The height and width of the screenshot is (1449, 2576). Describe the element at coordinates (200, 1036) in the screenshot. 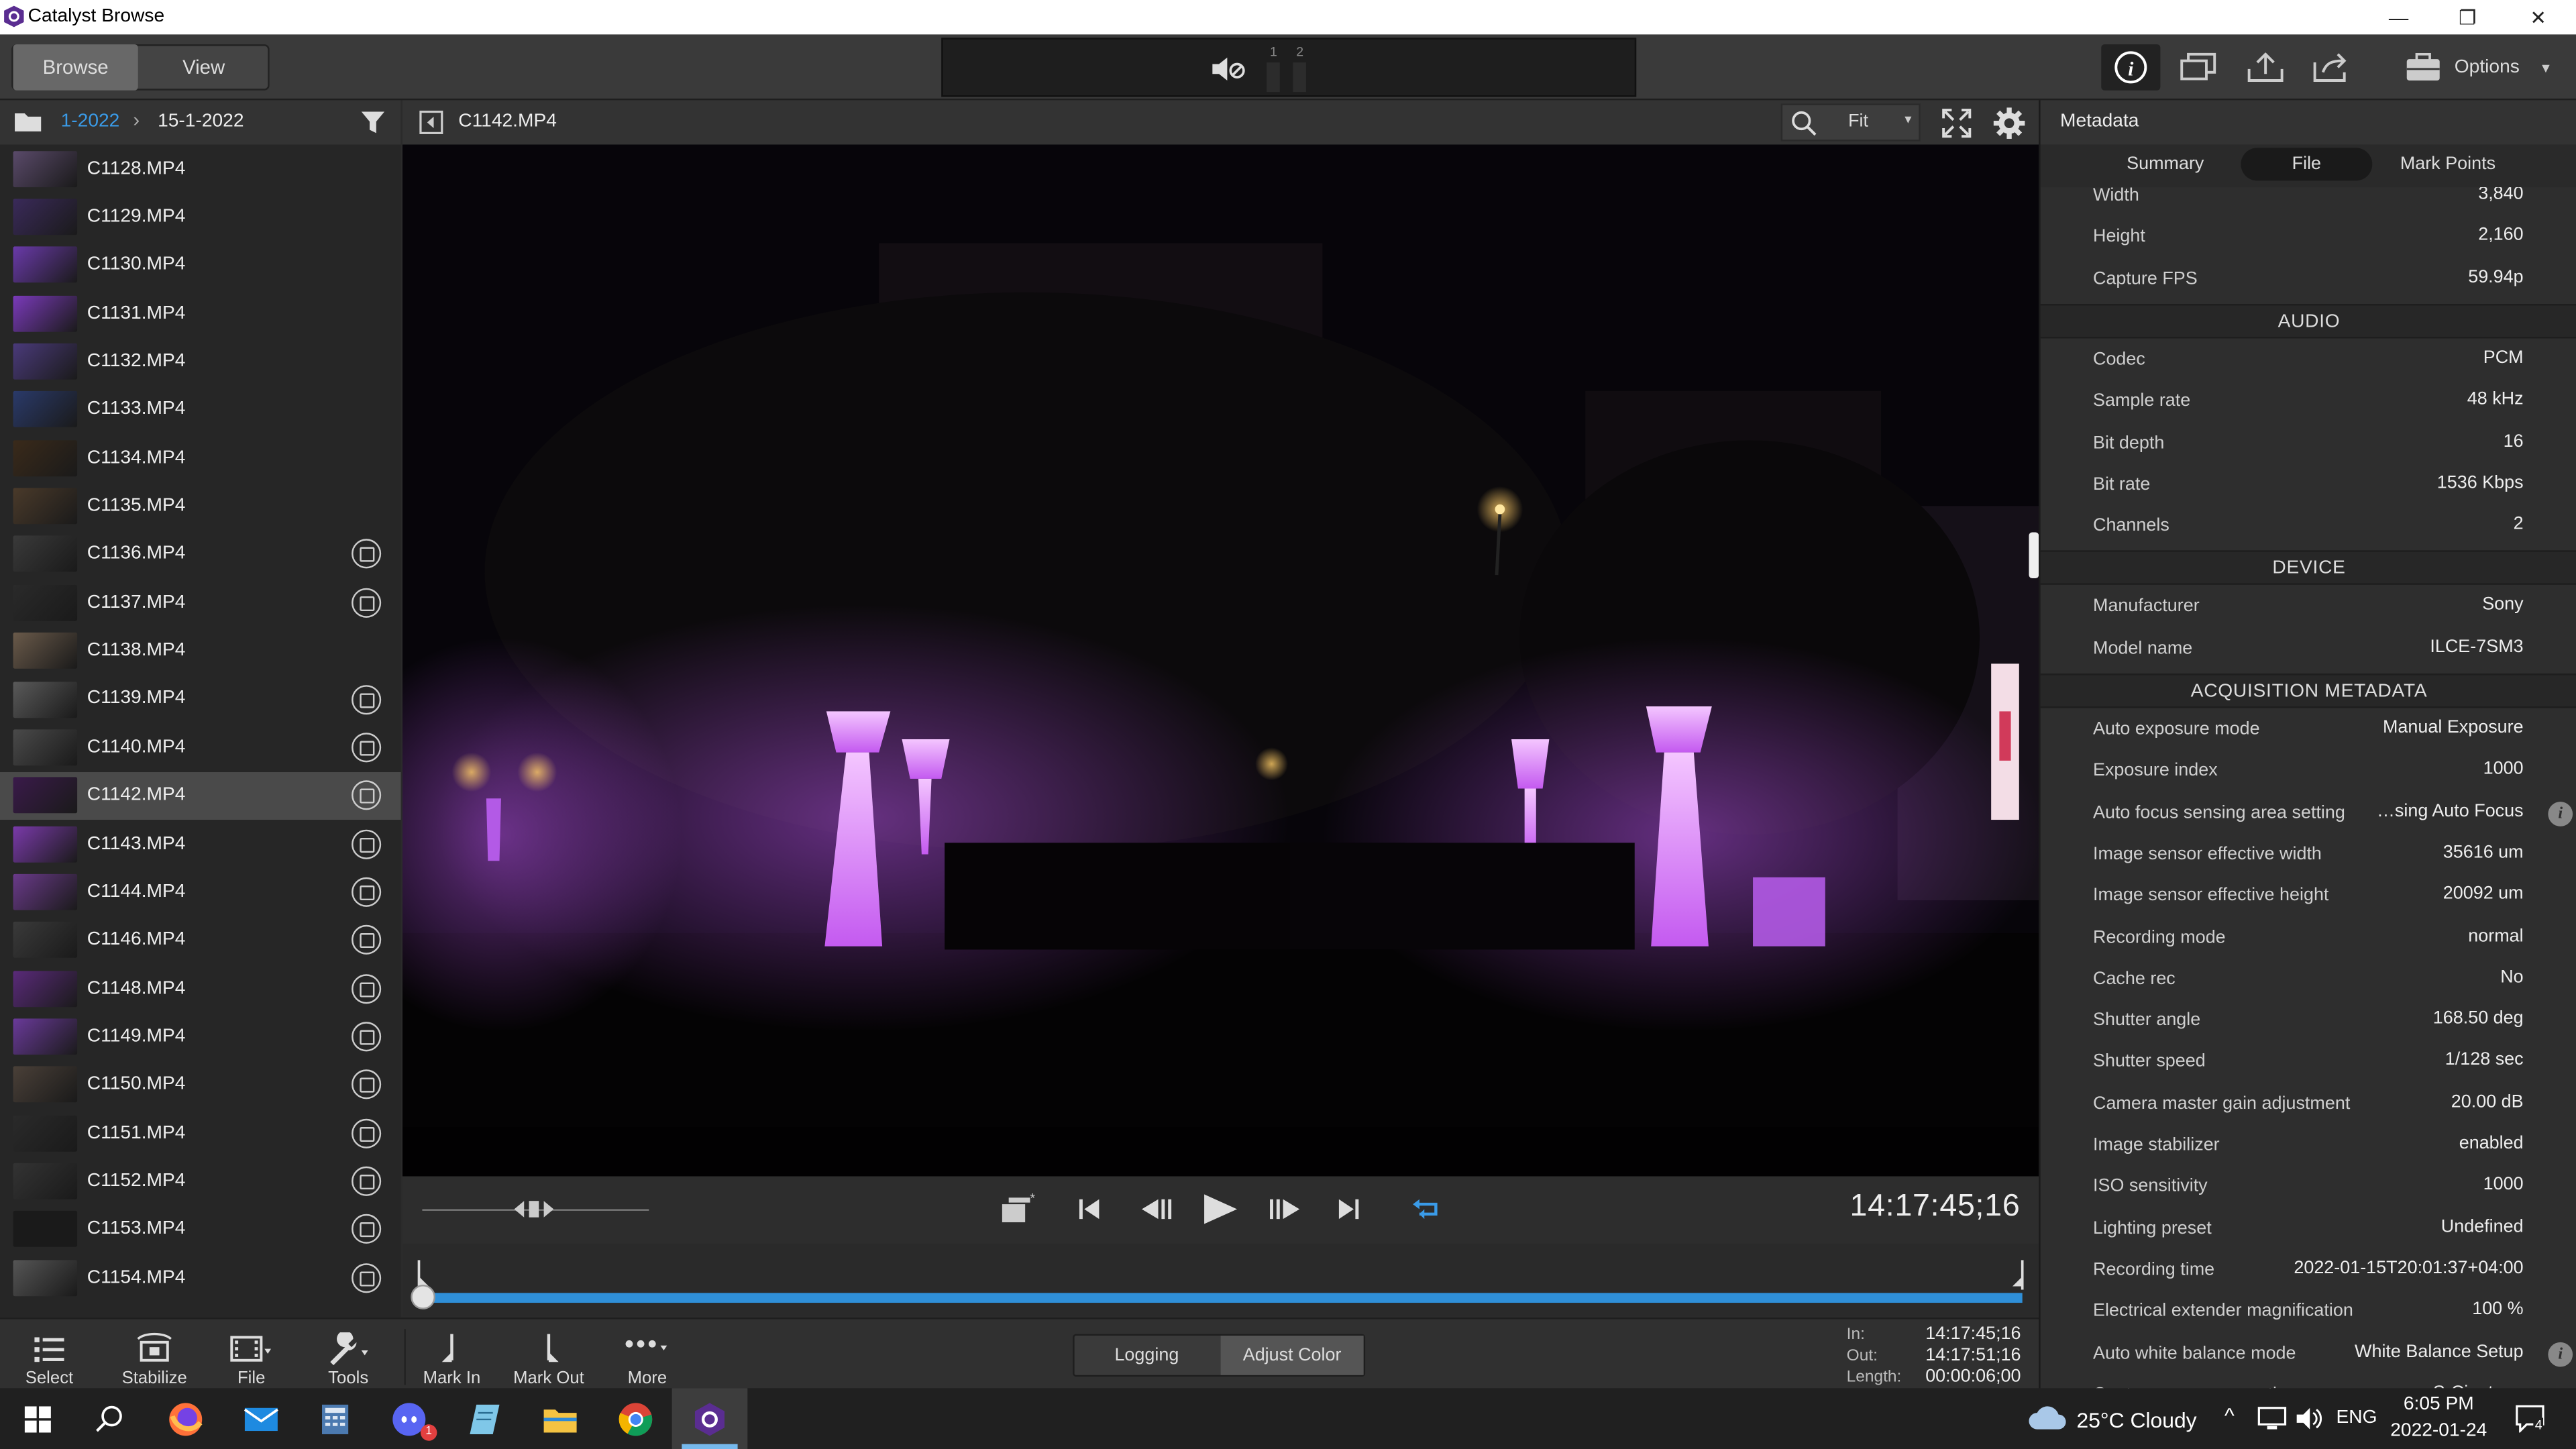

I see `clip-item: C1149.MP4` at that location.